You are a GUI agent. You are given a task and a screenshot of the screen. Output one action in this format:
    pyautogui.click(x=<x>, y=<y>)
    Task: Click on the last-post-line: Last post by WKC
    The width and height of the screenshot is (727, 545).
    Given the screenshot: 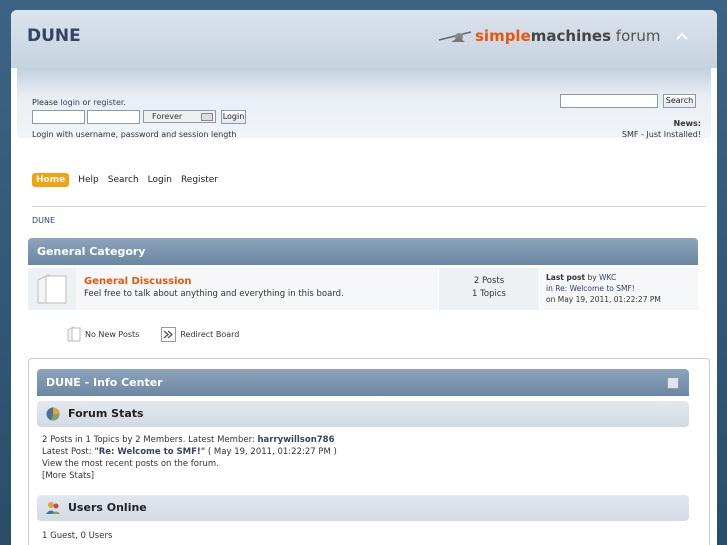 What is the action you would take?
    pyautogui.click(x=581, y=277)
    